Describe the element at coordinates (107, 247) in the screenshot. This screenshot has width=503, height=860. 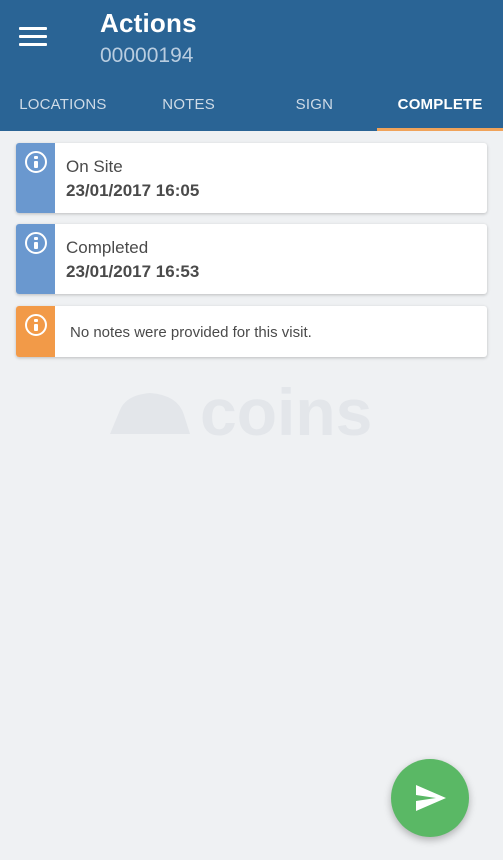
I see `card-label: Completed` at that location.